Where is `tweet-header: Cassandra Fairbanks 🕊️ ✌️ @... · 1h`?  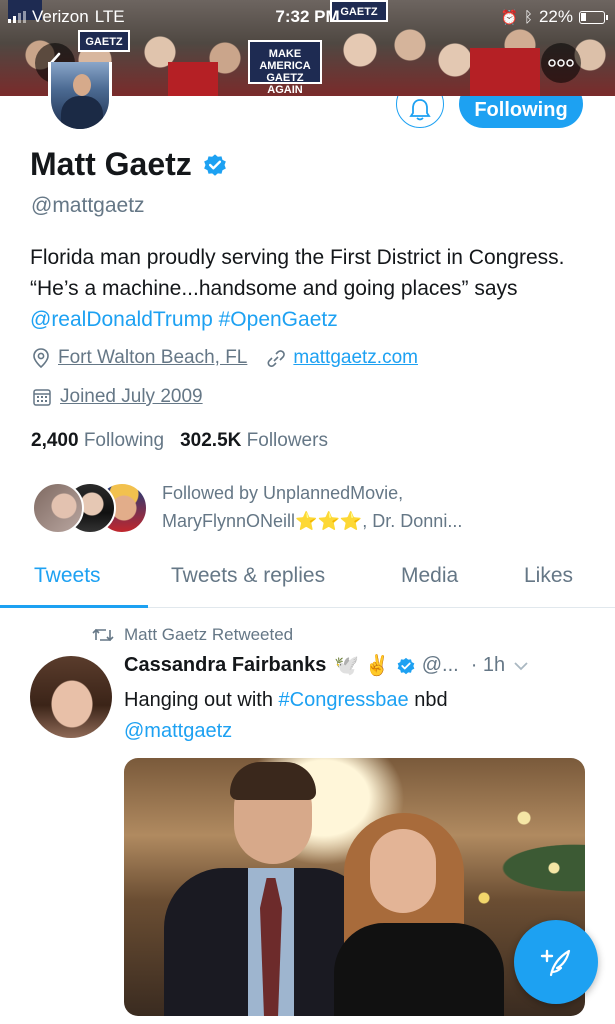 tweet-header: Cassandra Fairbanks 🕊️ ✌️ @... · 1h is located at coordinates (359, 665).